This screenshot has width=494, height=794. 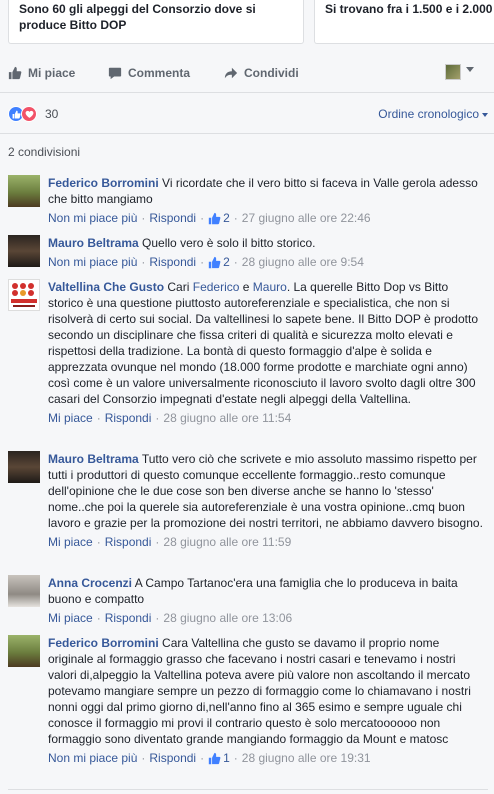 I want to click on speech-bubble-icon, so click(x=115, y=73).